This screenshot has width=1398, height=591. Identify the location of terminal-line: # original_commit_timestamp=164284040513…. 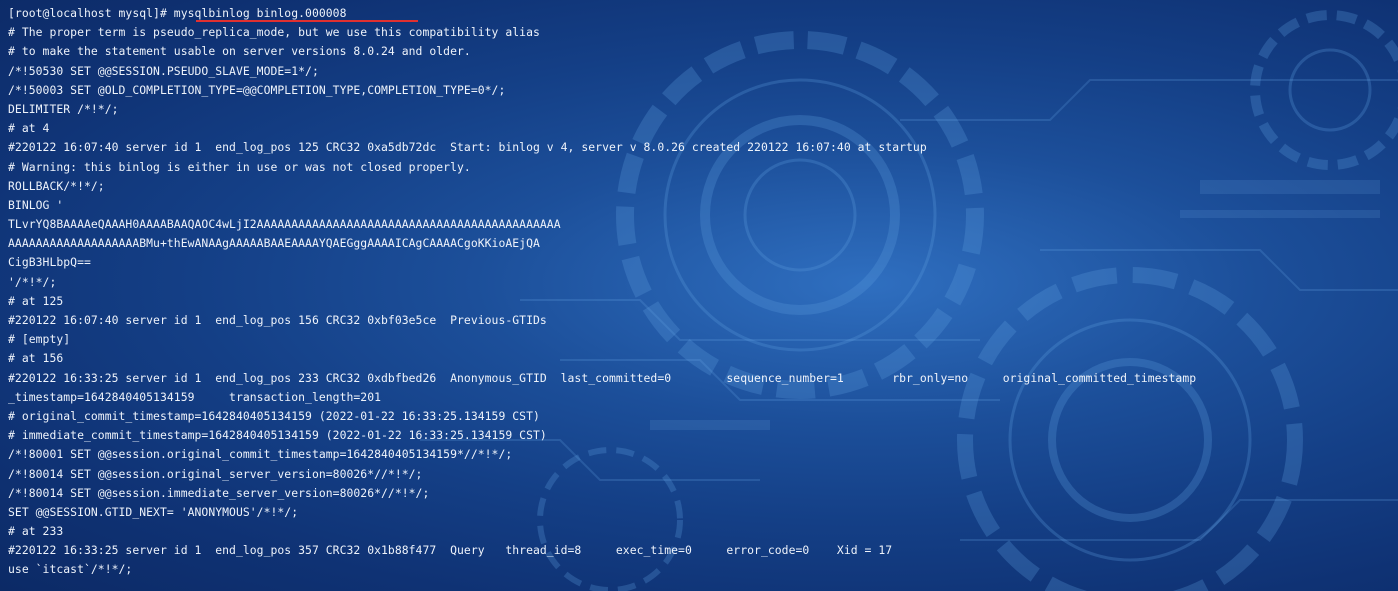
(274, 415).